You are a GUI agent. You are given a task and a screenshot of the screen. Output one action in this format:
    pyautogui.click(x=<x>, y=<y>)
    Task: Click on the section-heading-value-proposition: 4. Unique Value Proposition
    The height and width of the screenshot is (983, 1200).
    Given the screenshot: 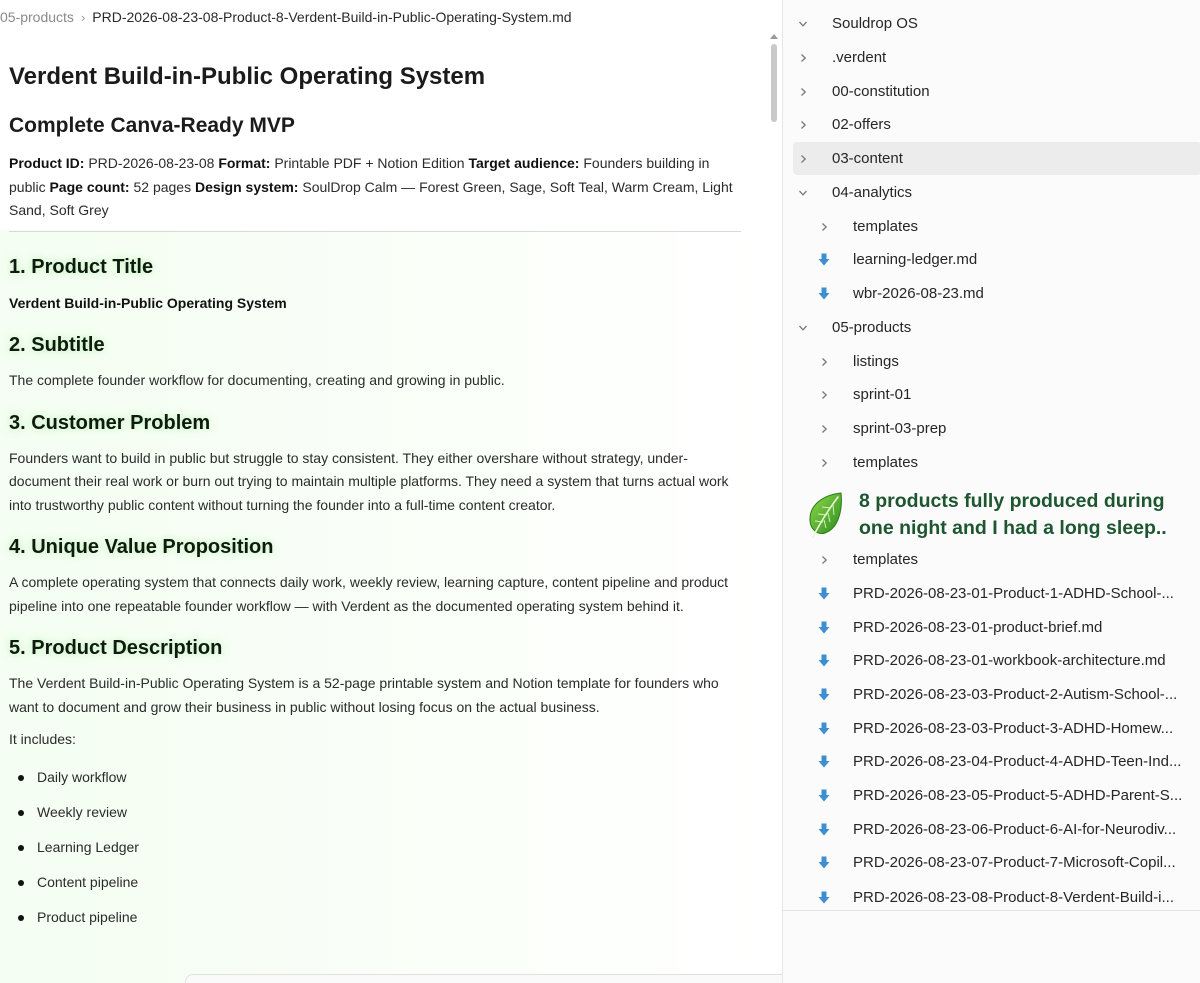 What is the action you would take?
    pyautogui.click(x=141, y=547)
    